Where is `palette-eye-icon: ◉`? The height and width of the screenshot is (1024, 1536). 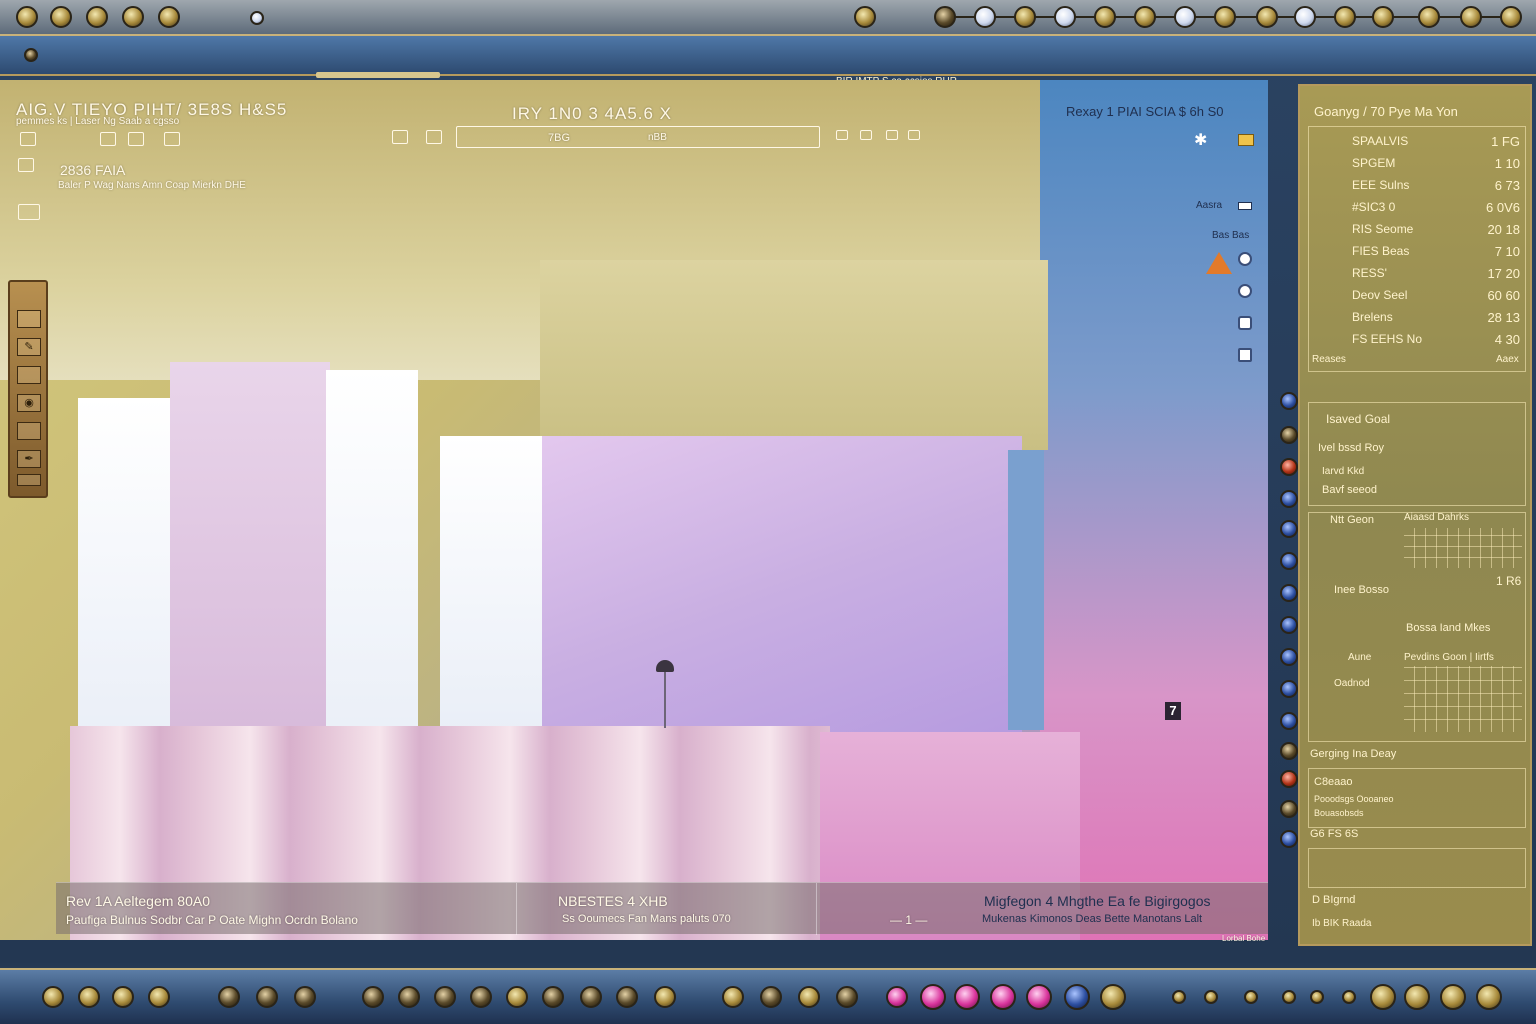 palette-eye-icon: ◉ is located at coordinates (29, 403).